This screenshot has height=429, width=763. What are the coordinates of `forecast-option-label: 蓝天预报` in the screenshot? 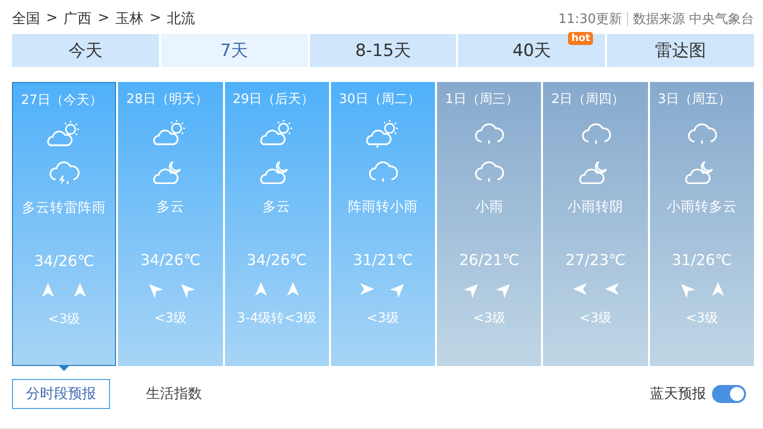 It's located at (678, 394).